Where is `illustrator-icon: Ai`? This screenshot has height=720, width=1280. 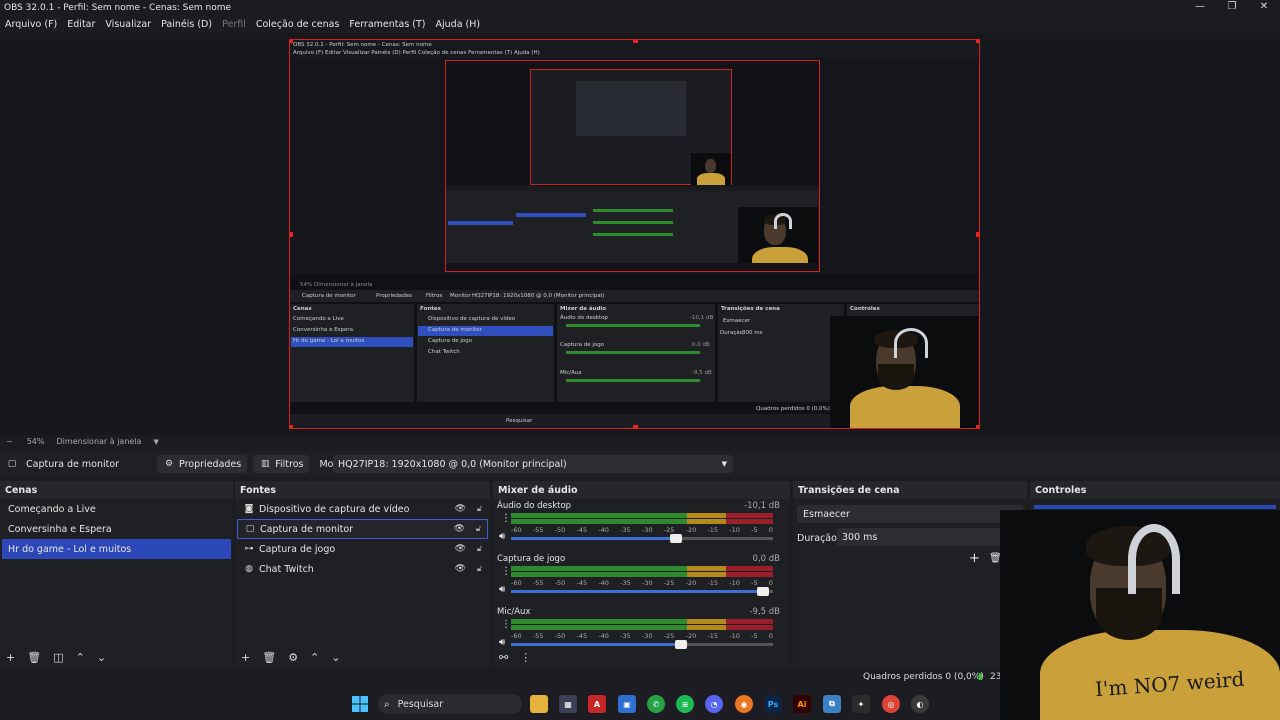
illustrator-icon: Ai is located at coordinates (802, 704).